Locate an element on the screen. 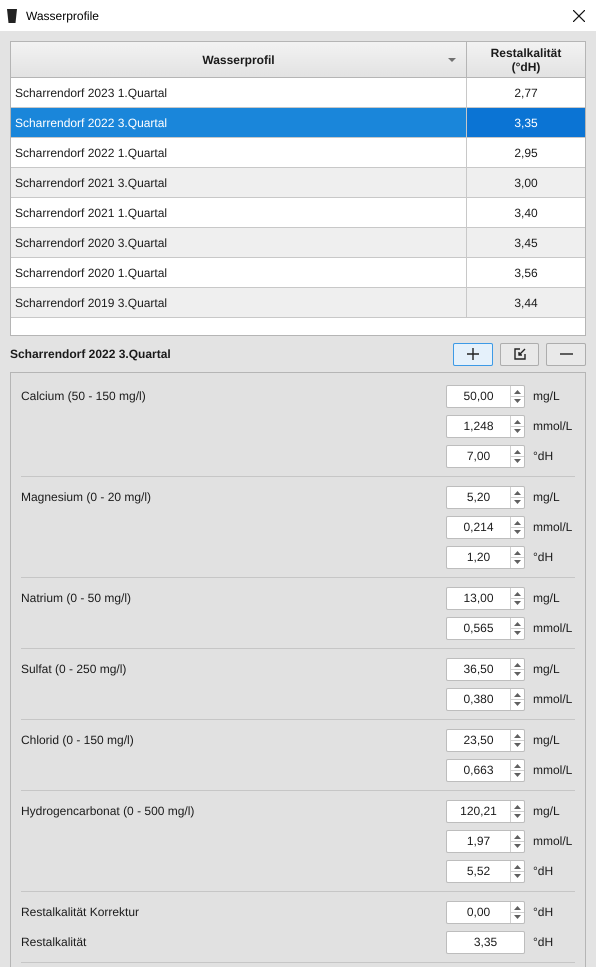 The width and height of the screenshot is (596, 967). column-header: Wasserprofil is located at coordinates (239, 60).